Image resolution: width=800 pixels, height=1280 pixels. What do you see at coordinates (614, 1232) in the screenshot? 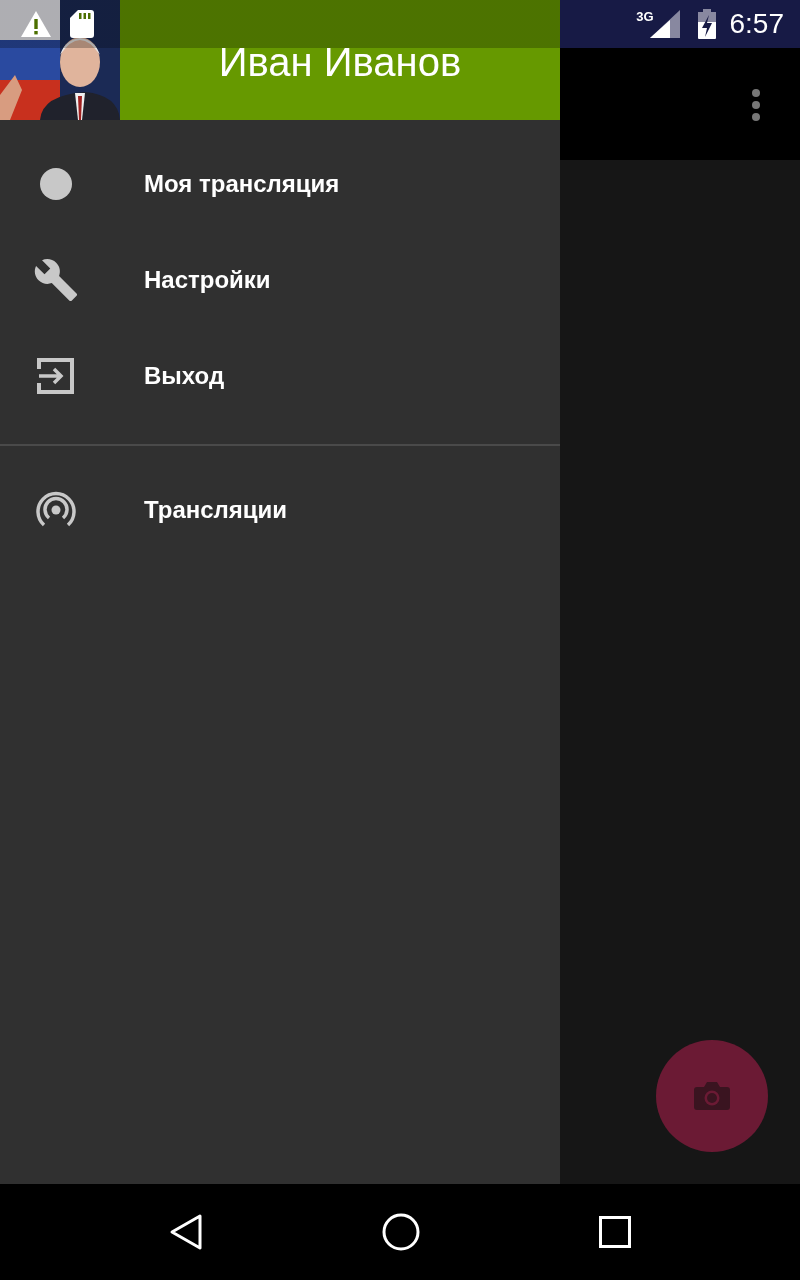
I see `recents-icon` at bounding box center [614, 1232].